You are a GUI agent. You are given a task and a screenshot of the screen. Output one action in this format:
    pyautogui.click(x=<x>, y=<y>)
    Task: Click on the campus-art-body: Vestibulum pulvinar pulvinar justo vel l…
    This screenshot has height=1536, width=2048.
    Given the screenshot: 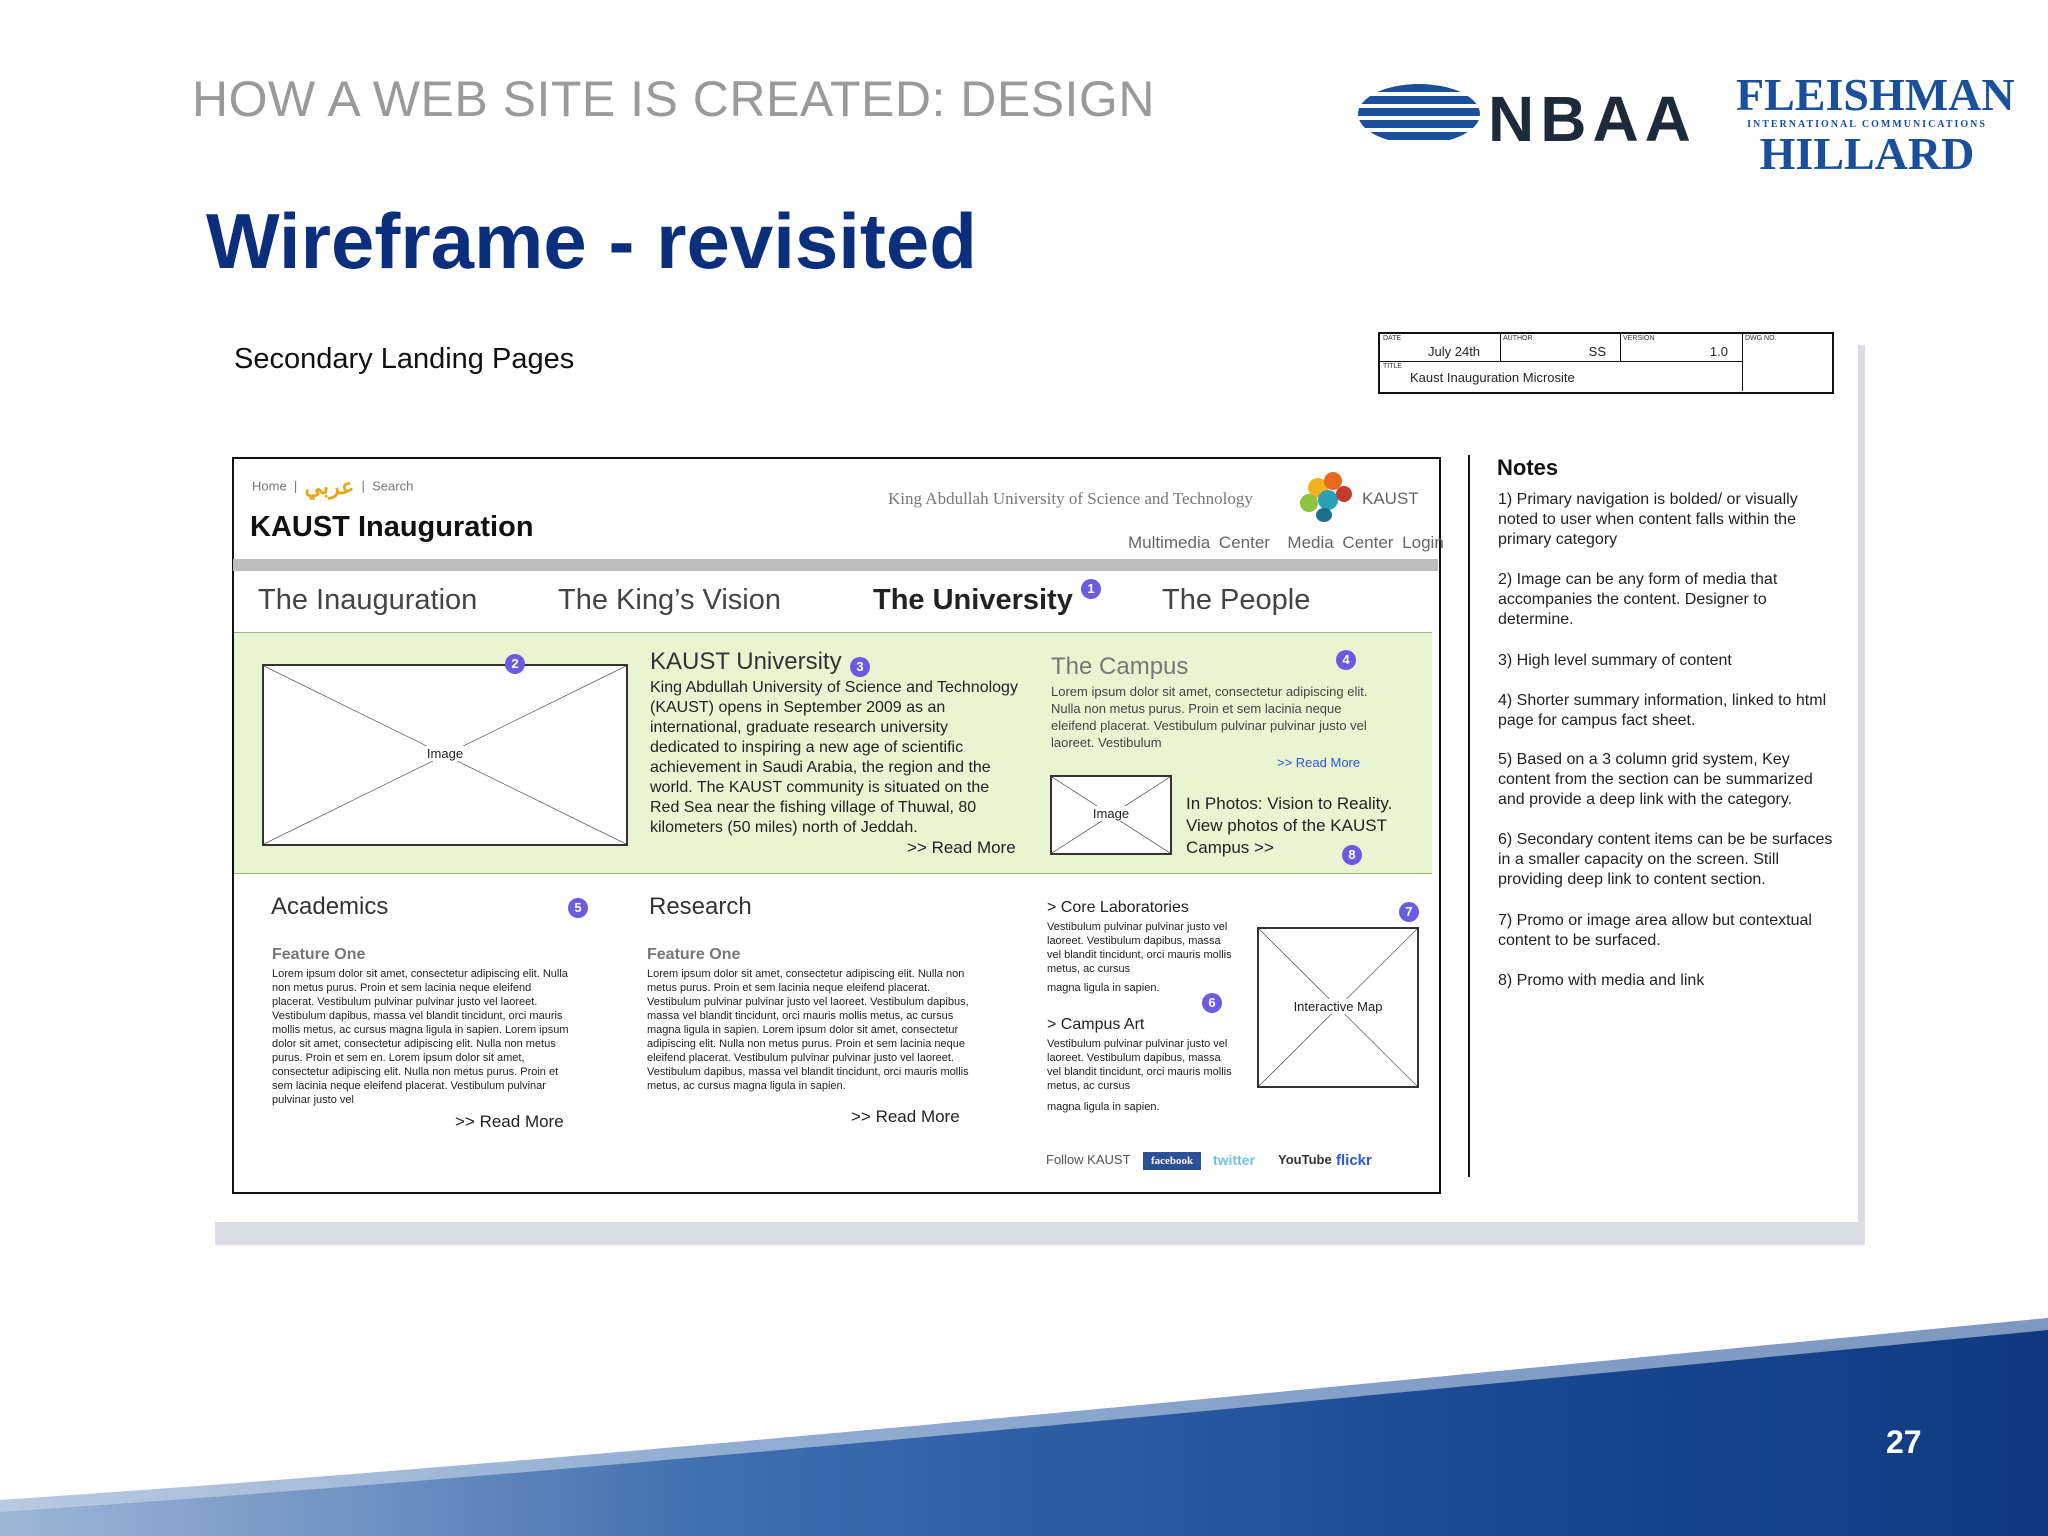 What is the action you would take?
    pyautogui.click(x=1139, y=1065)
    